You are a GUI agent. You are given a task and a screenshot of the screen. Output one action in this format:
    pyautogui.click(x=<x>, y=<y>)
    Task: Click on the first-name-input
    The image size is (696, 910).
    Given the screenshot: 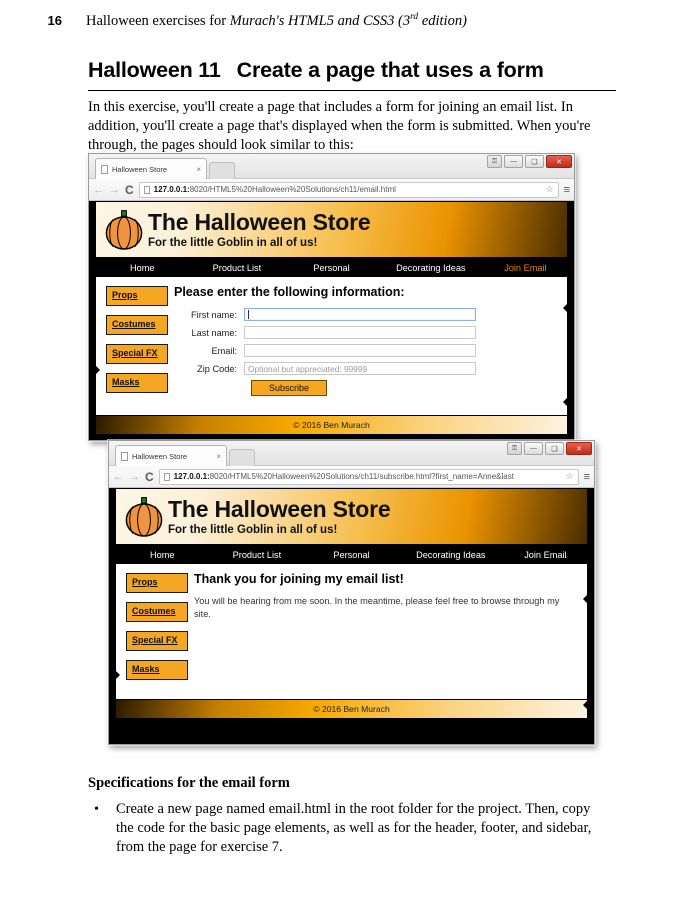 What is the action you would take?
    pyautogui.click(x=360, y=314)
    